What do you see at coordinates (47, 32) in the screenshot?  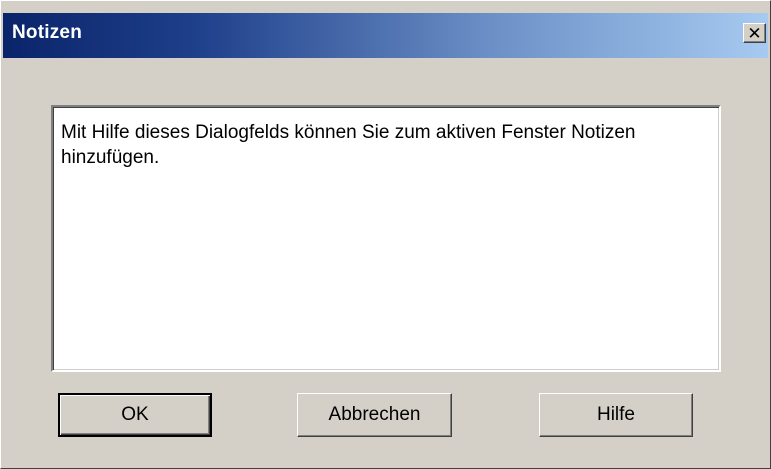 I see `dialog-title: Notizen` at bounding box center [47, 32].